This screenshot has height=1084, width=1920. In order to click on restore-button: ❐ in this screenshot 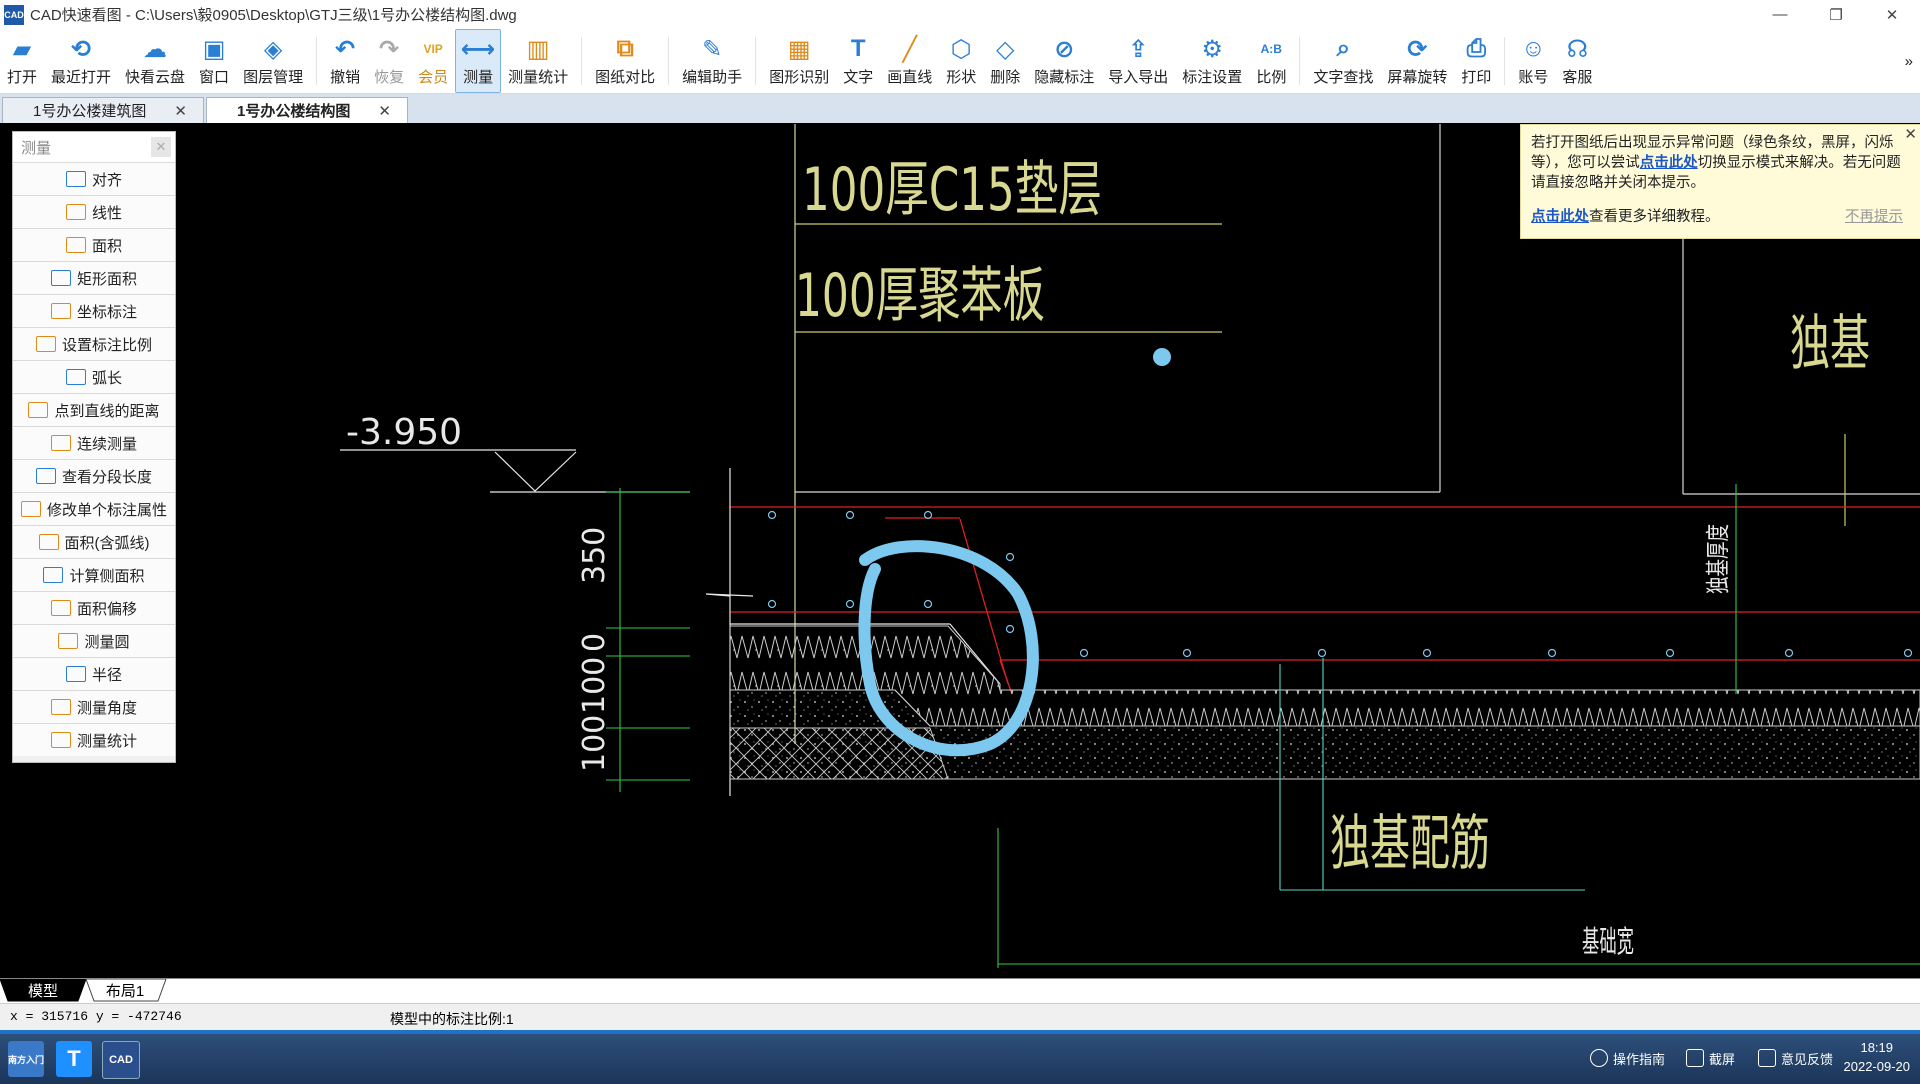, I will do `click(1836, 14)`.